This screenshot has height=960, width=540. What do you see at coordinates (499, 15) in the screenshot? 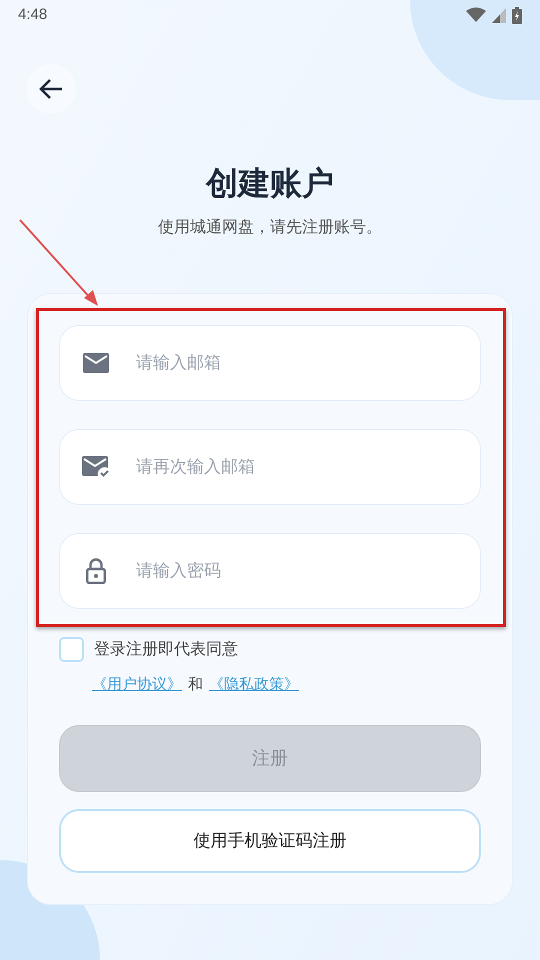
I see `signal-icon` at bounding box center [499, 15].